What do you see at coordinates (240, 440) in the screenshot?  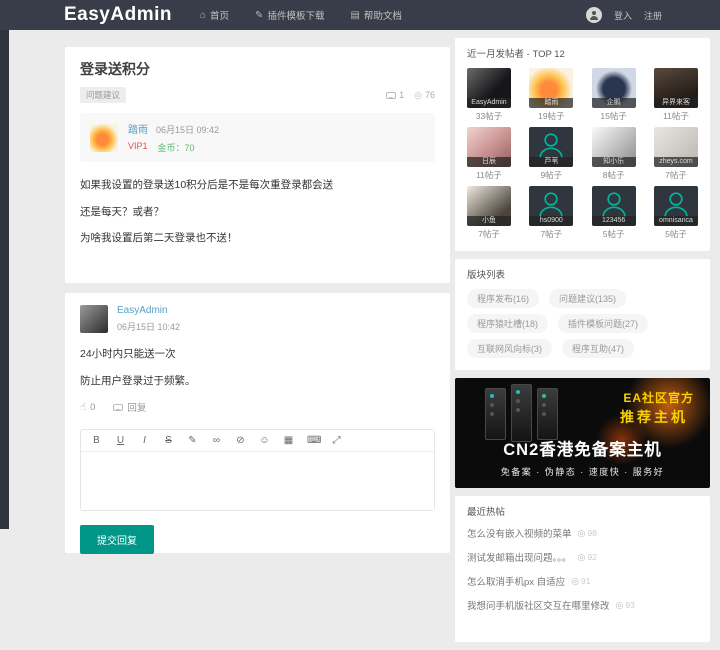 I see `unlink-icon: ⊘` at bounding box center [240, 440].